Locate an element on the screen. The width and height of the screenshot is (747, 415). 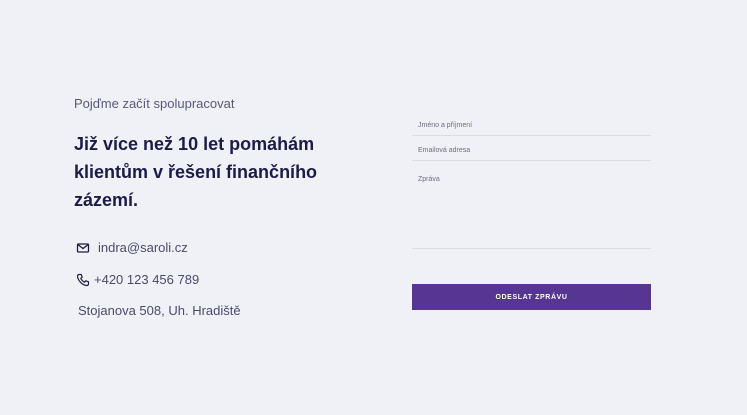
contact-address-text: Stojanova 508, Uh. Hradiště is located at coordinates (159, 310).